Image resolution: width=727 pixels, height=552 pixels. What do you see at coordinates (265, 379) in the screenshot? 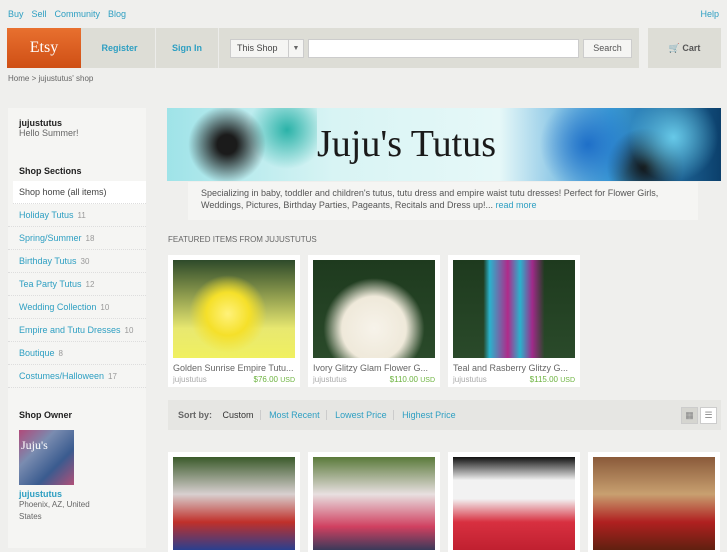
I see `item-price: $76.00` at bounding box center [265, 379].